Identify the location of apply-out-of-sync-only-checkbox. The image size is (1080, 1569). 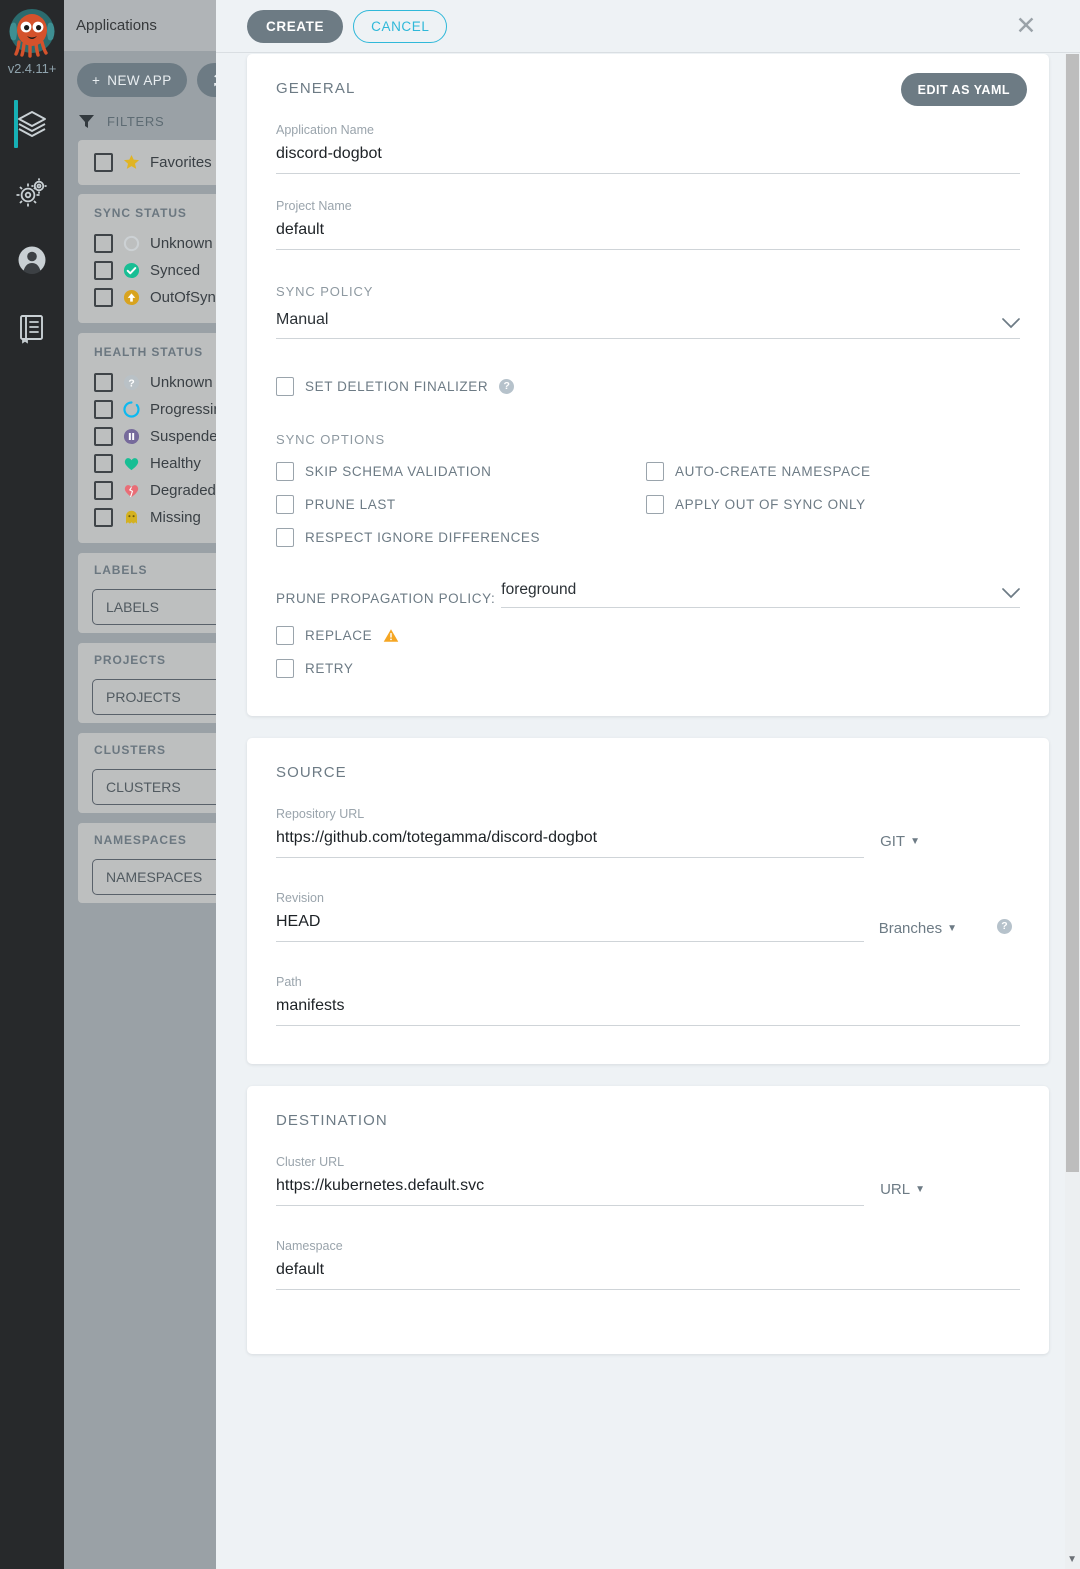
(655, 504).